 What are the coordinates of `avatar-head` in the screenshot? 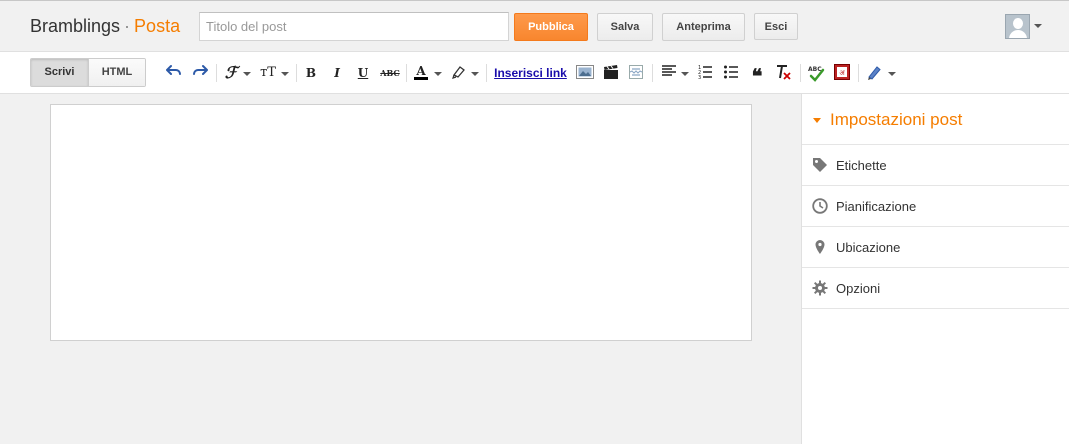 It's located at (1018, 23).